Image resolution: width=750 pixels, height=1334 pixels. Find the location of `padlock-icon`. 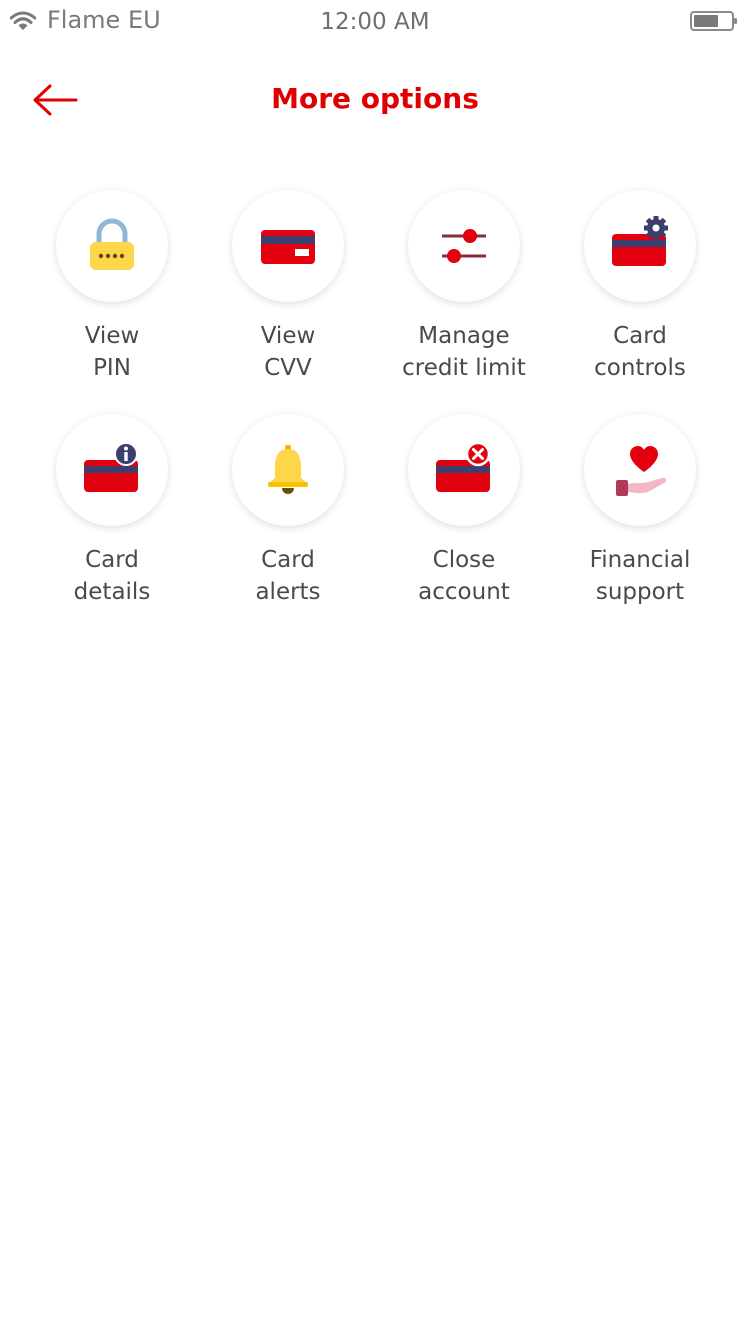

padlock-icon is located at coordinates (112, 244).